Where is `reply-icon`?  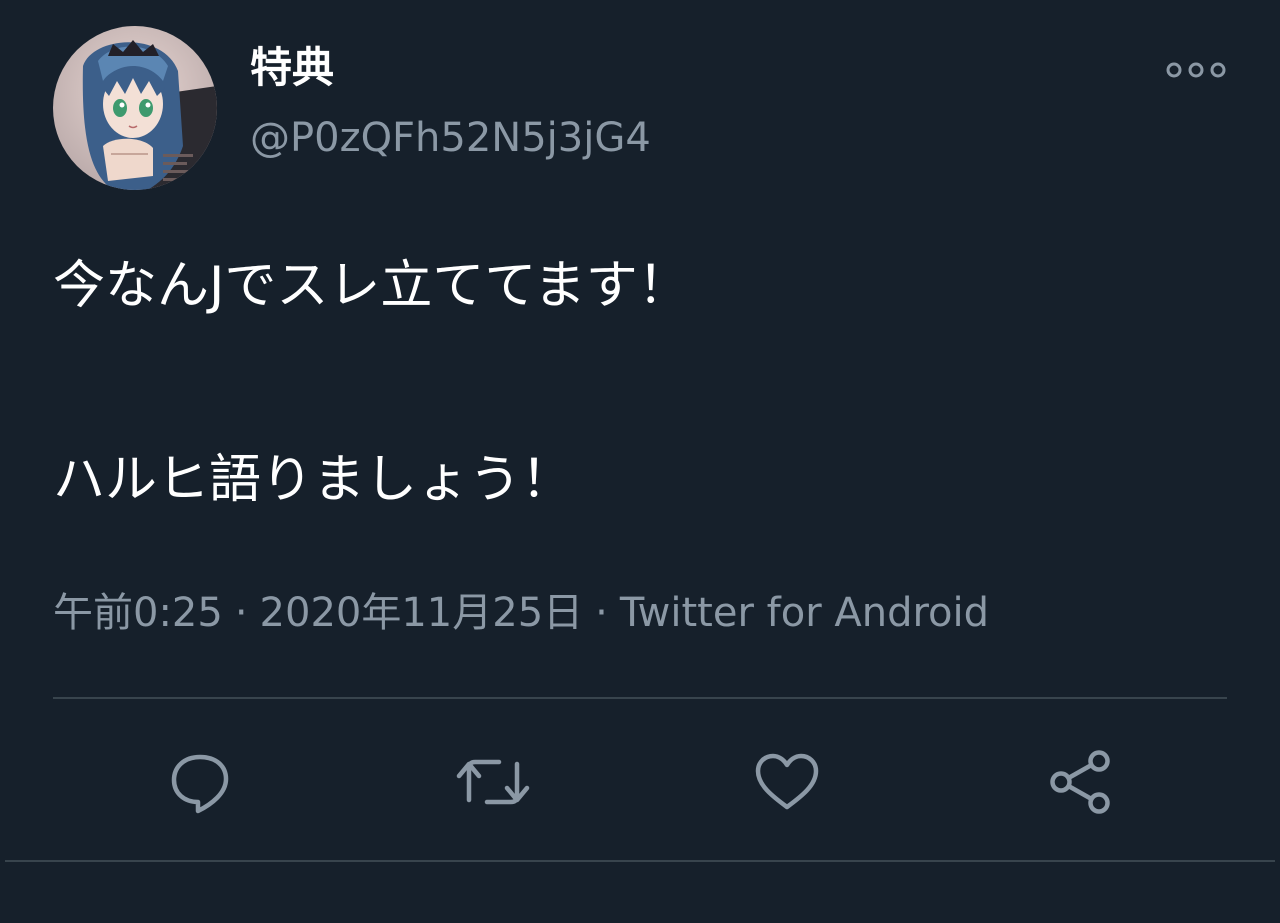 reply-icon is located at coordinates (200, 784).